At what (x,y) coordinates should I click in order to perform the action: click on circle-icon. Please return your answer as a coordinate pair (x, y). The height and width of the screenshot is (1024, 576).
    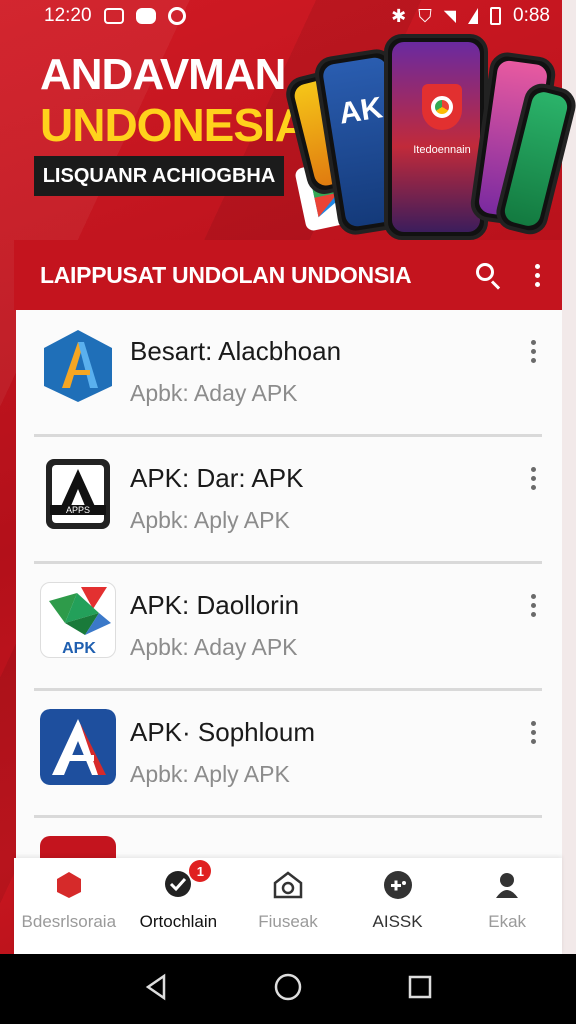
    Looking at the image, I should click on (176, 16).